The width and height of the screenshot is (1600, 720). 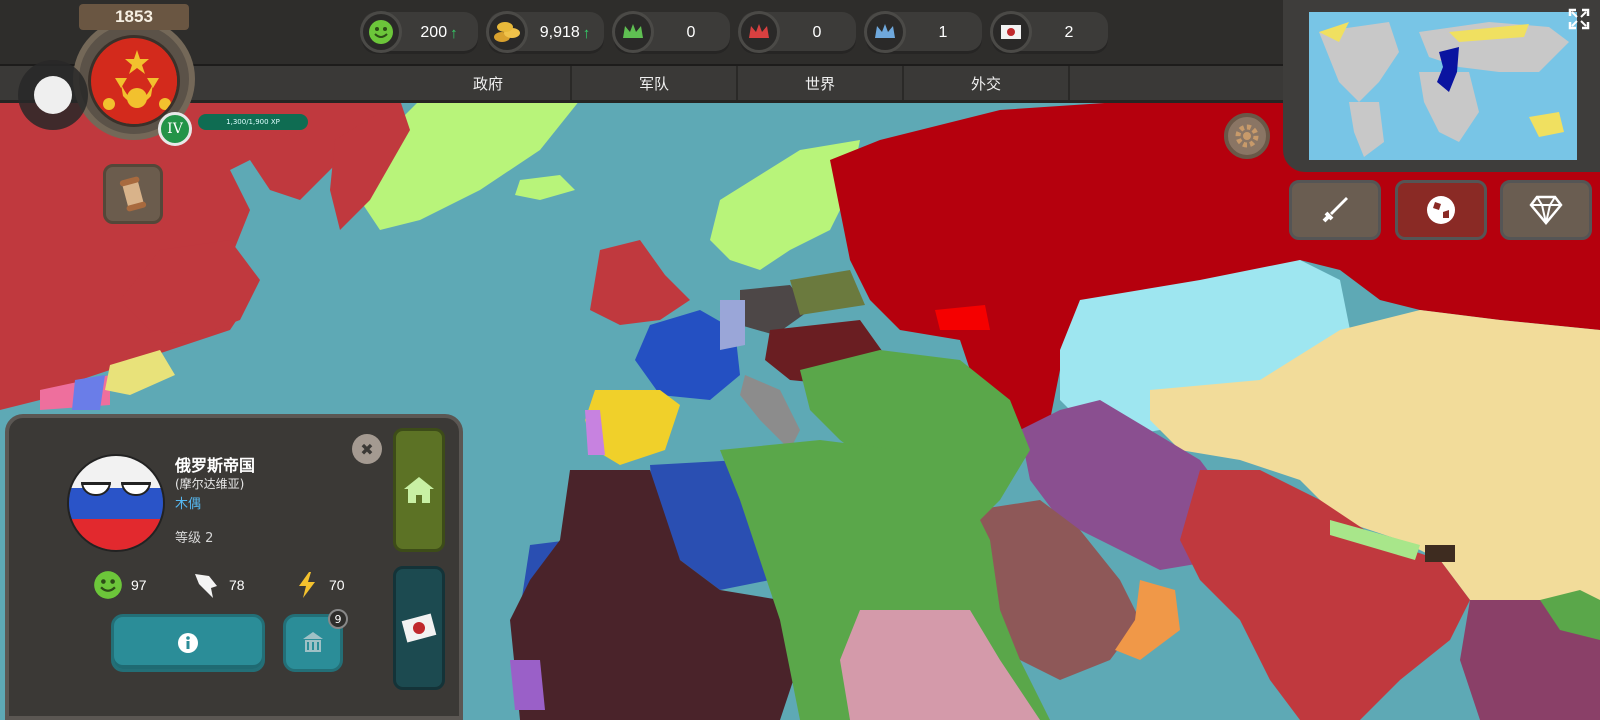 I want to click on tab-diplomacy: 外交, so click(x=987, y=83).